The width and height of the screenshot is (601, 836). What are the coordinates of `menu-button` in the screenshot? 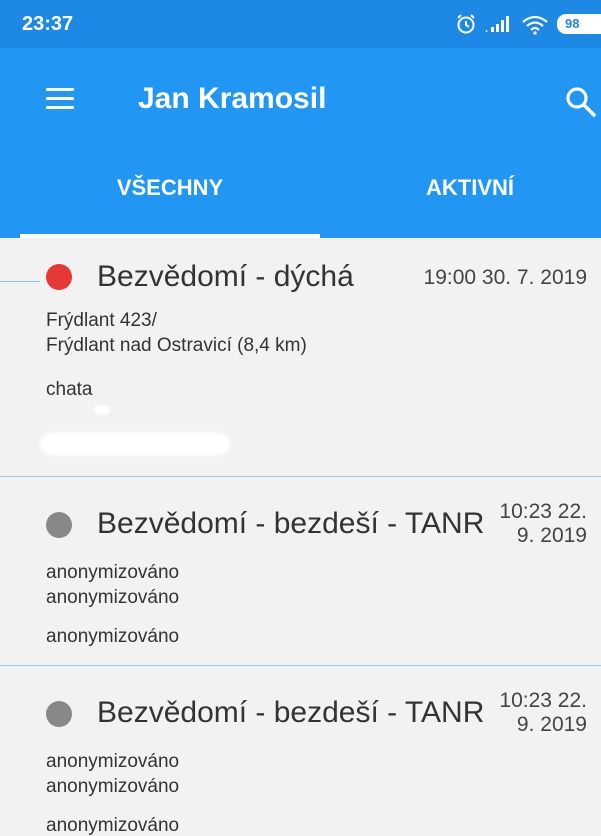 It's located at (60, 100).